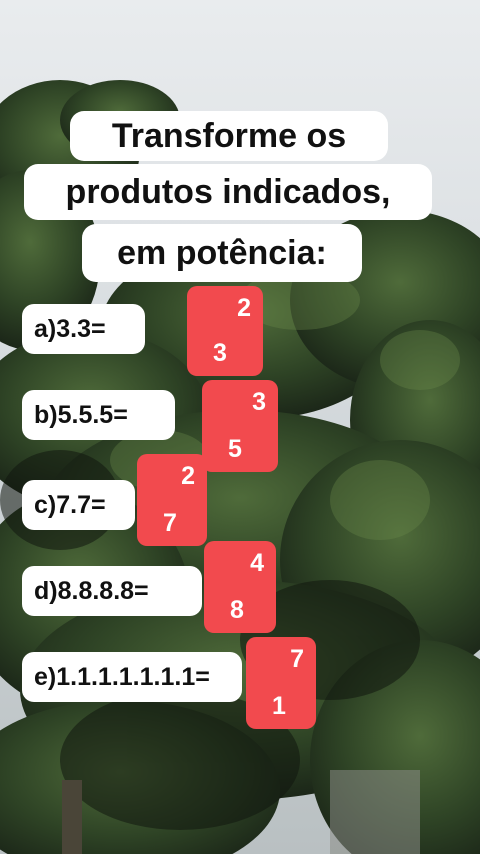  I want to click on answer-b-base: 5, so click(235, 449).